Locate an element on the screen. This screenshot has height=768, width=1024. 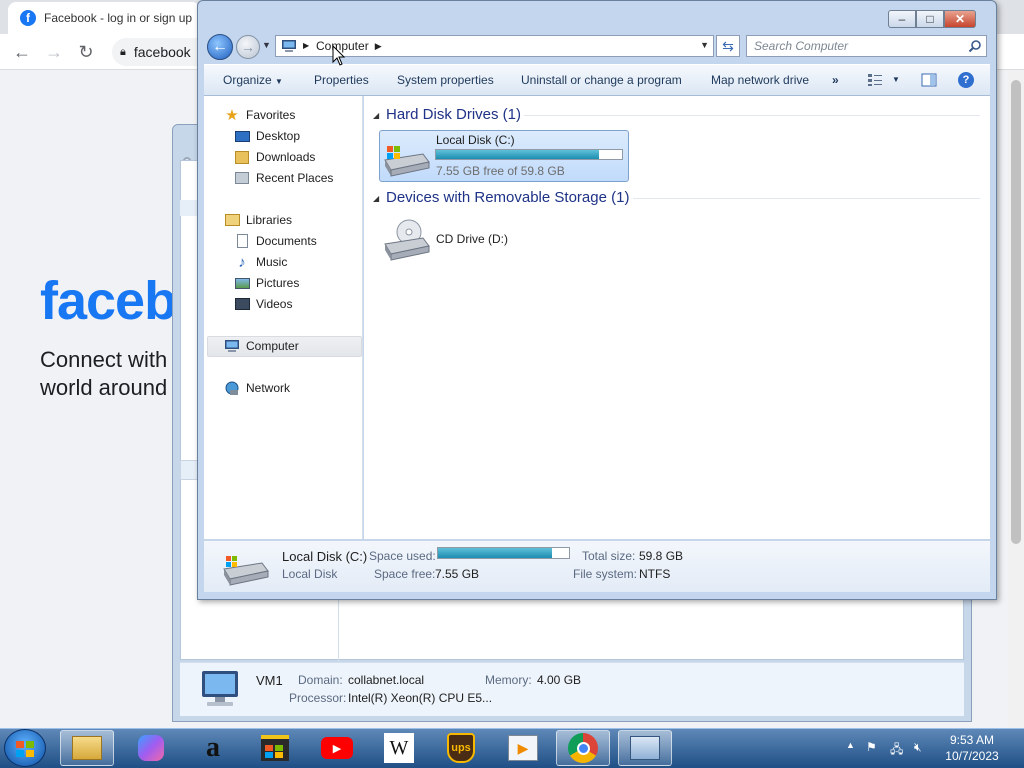
preview-pane-icon is located at coordinates (929, 80).